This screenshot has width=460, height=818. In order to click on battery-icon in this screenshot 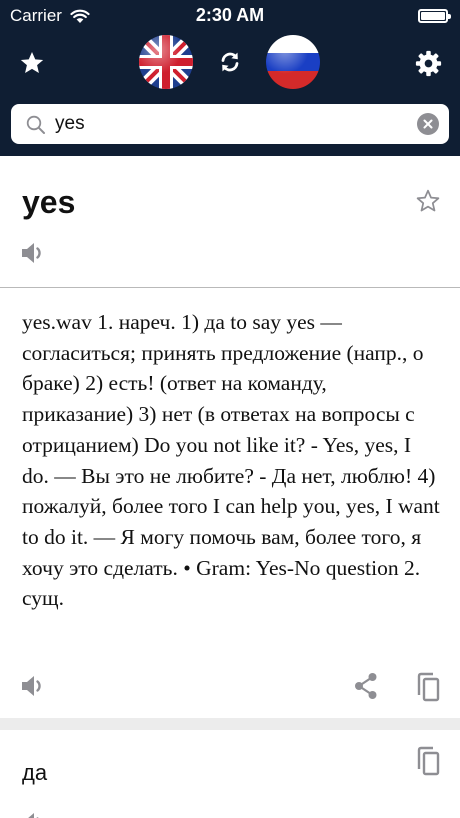, I will do `click(434, 16)`.